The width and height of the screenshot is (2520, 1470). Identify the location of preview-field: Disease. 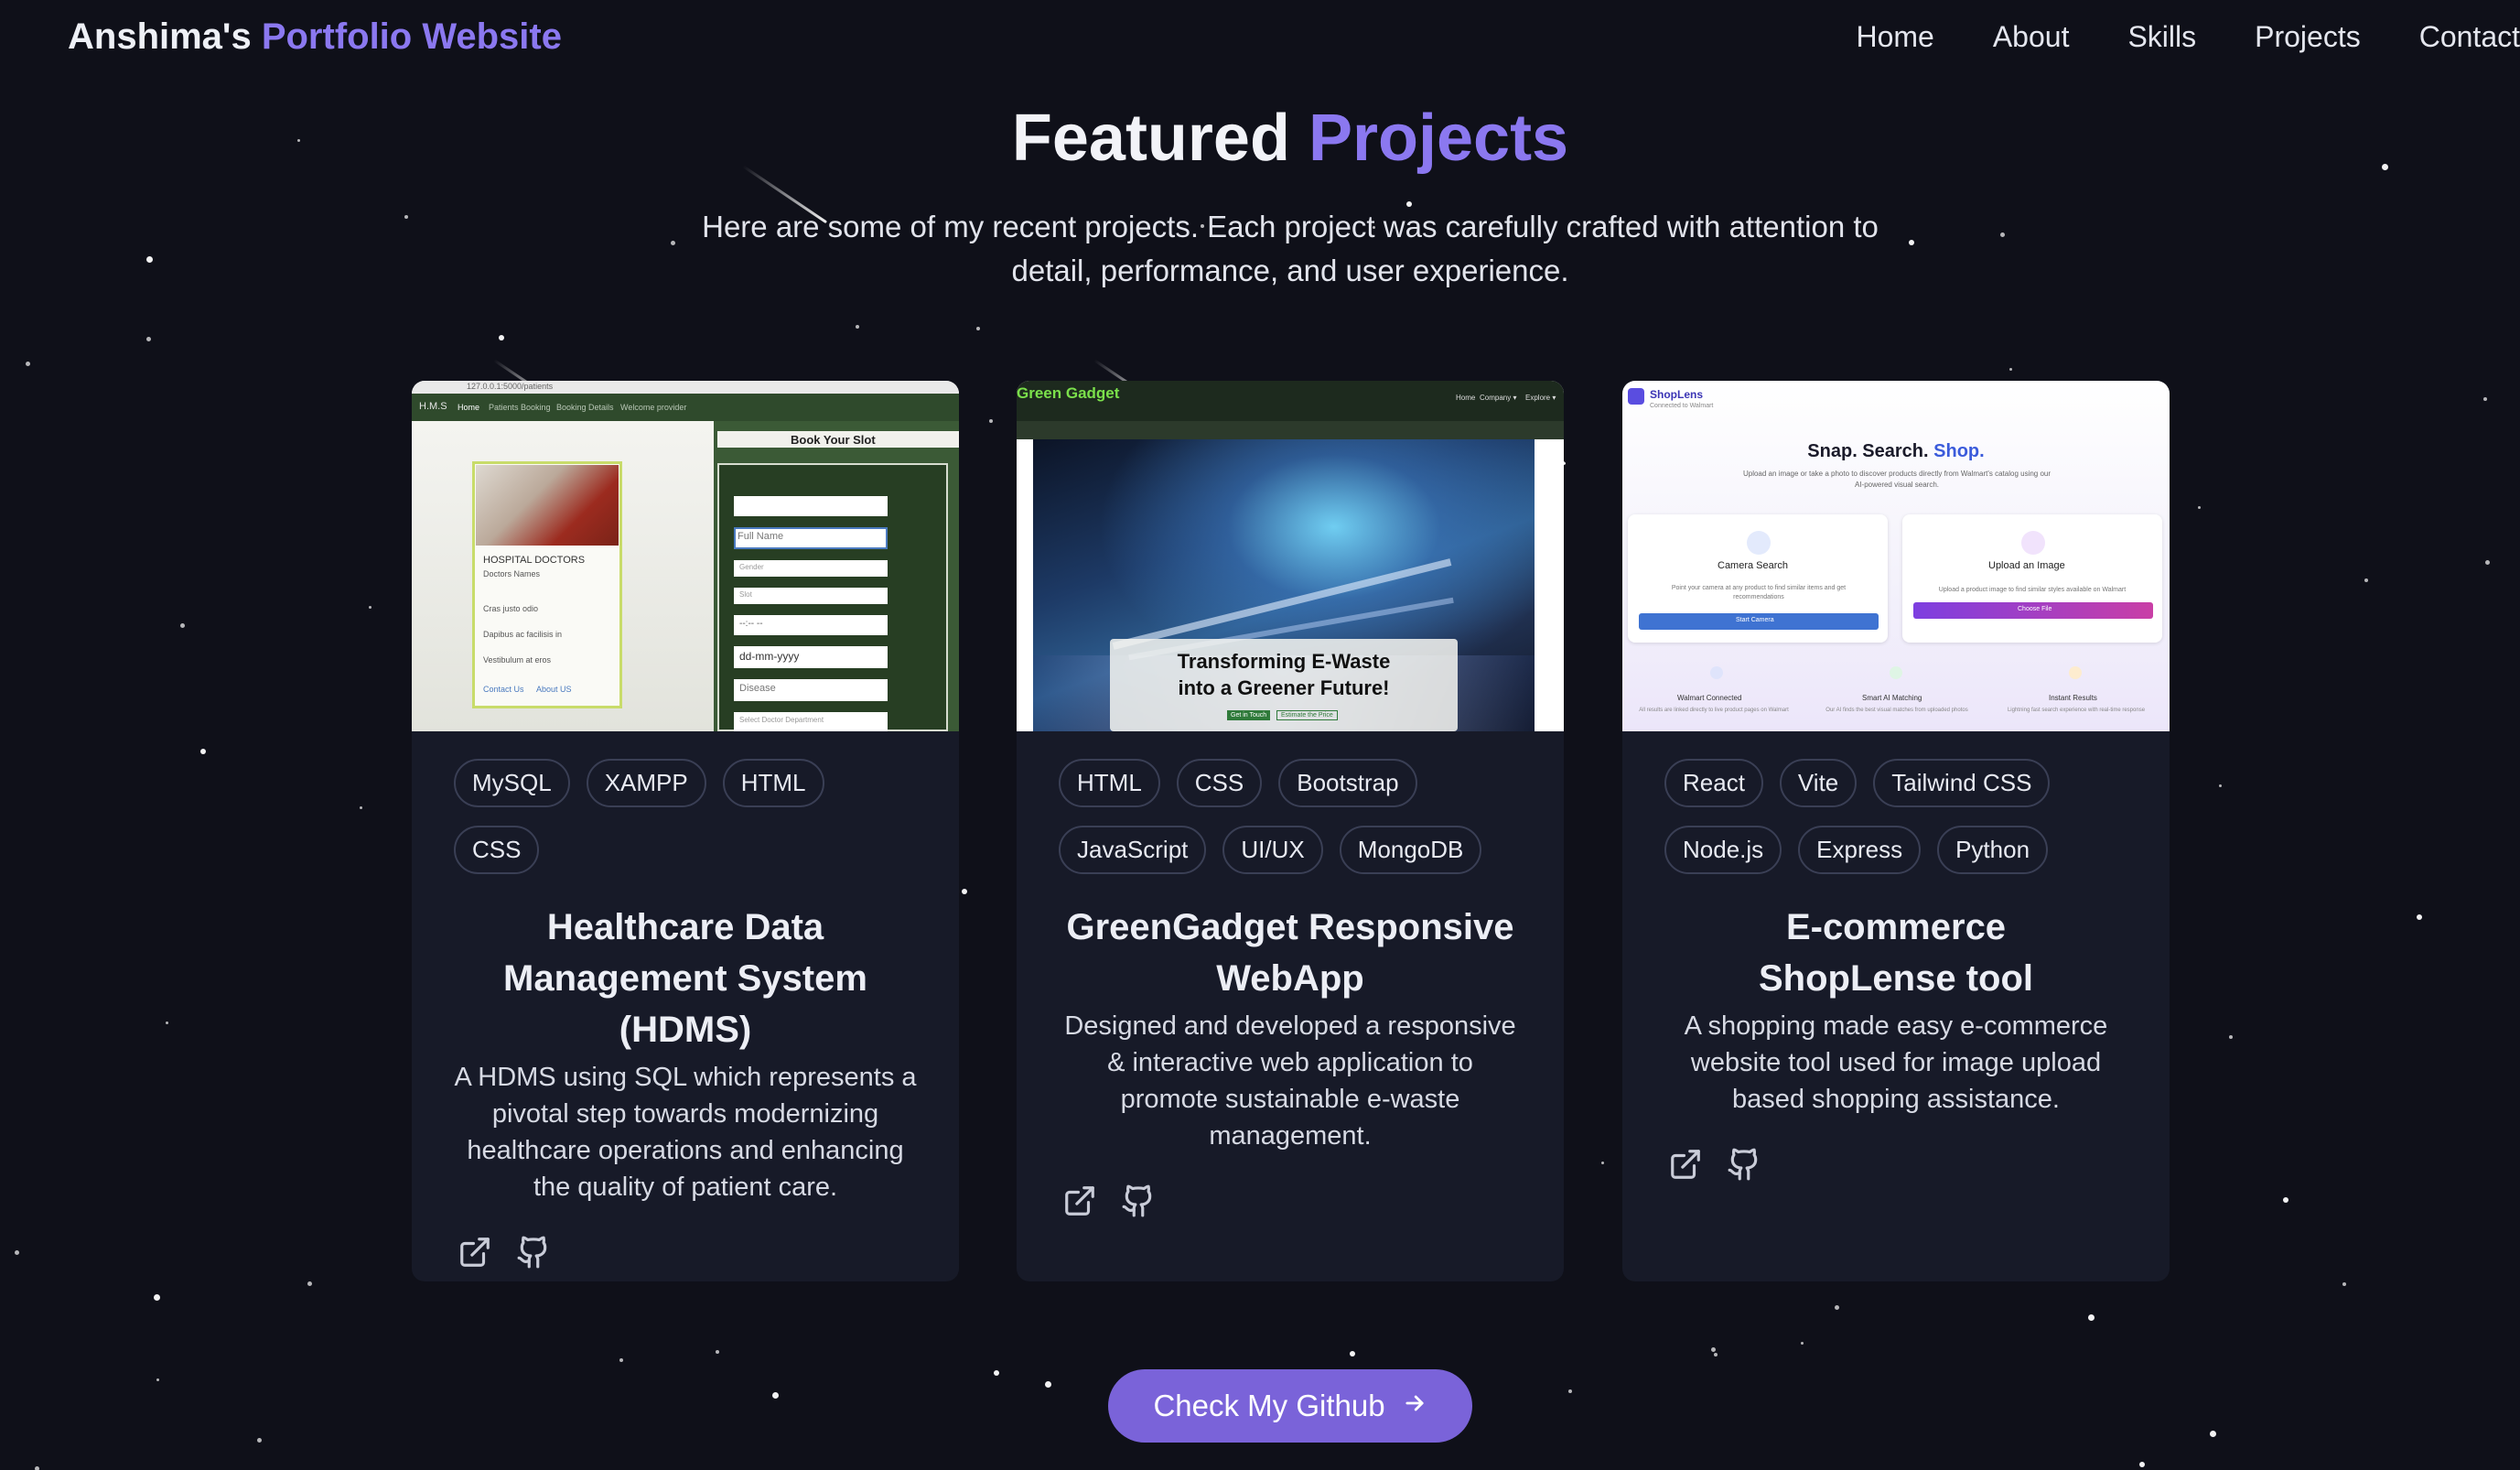
(757, 688).